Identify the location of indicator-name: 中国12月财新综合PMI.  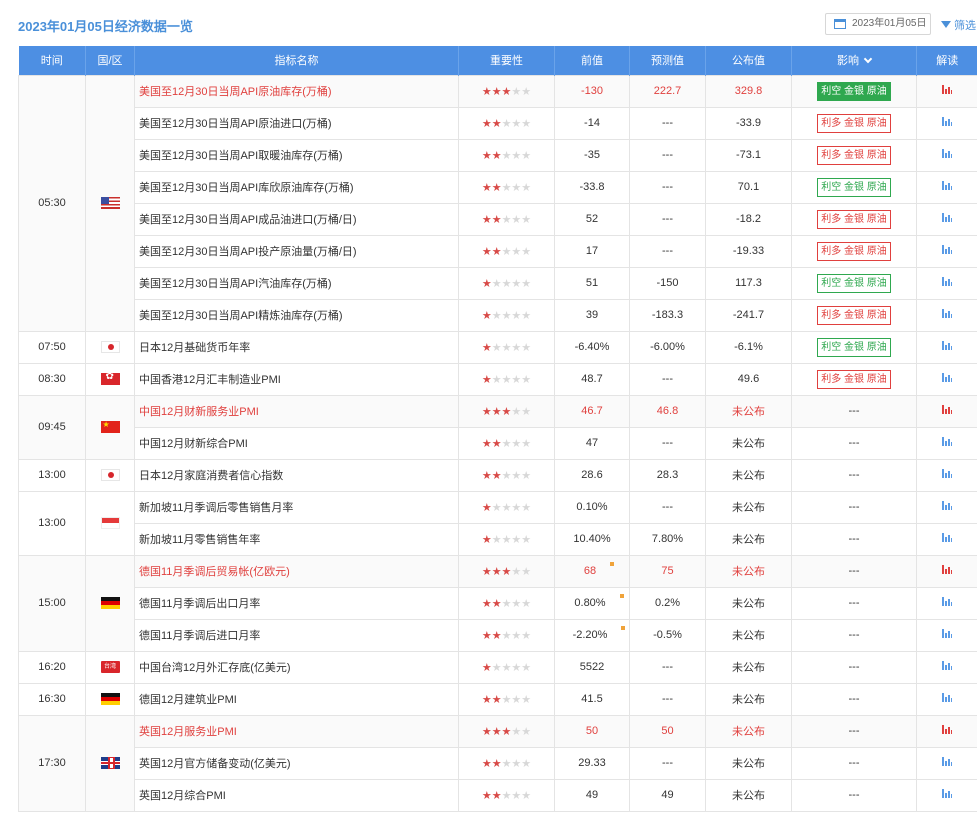
(296, 443).